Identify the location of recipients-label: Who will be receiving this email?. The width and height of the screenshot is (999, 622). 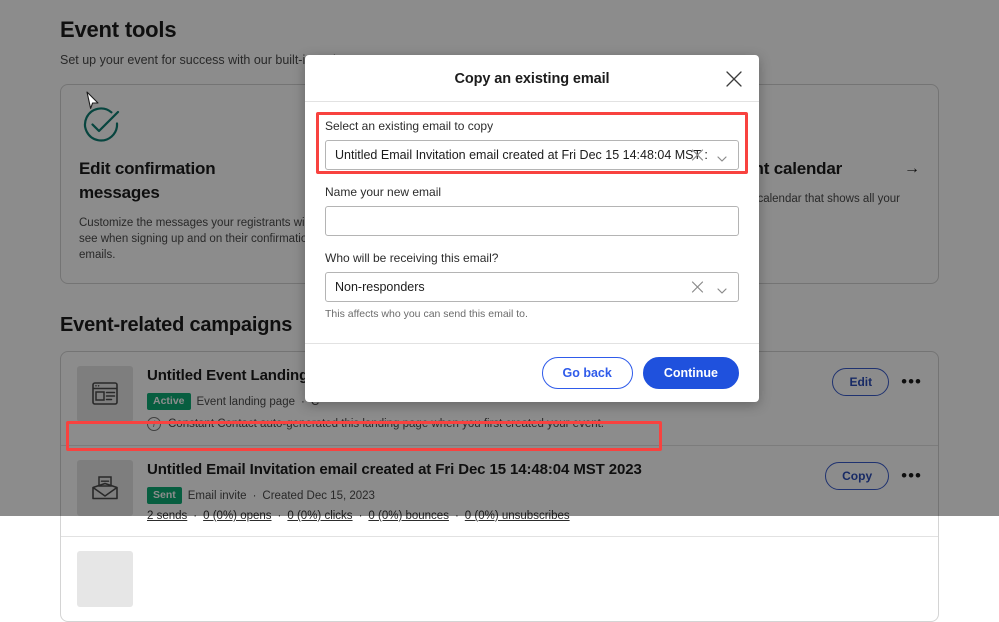
(412, 258).